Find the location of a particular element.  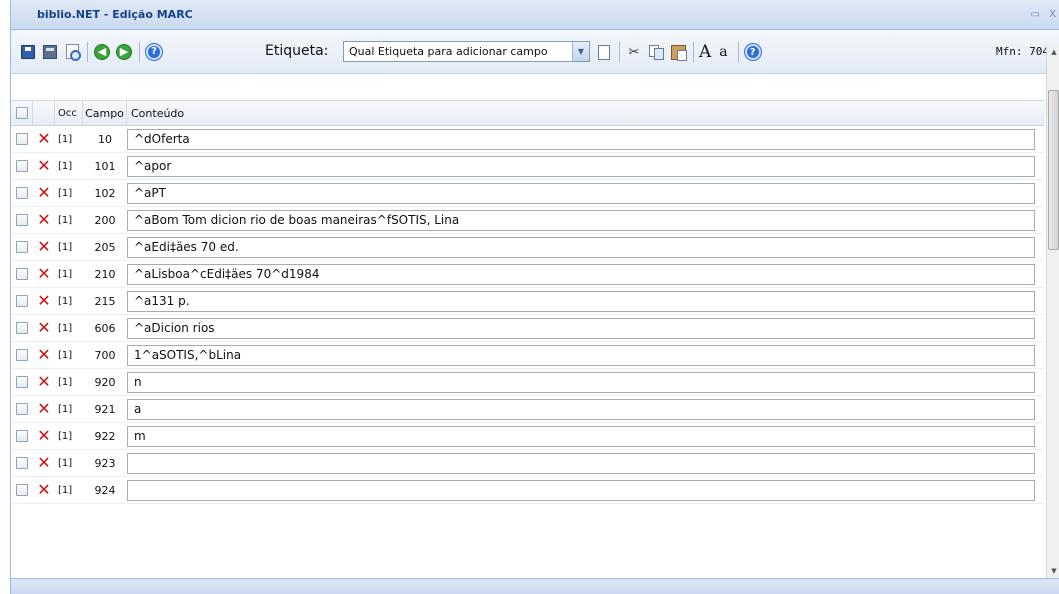

conteudo-field: 1^aSOTIS,^bLina is located at coordinates (581, 355).